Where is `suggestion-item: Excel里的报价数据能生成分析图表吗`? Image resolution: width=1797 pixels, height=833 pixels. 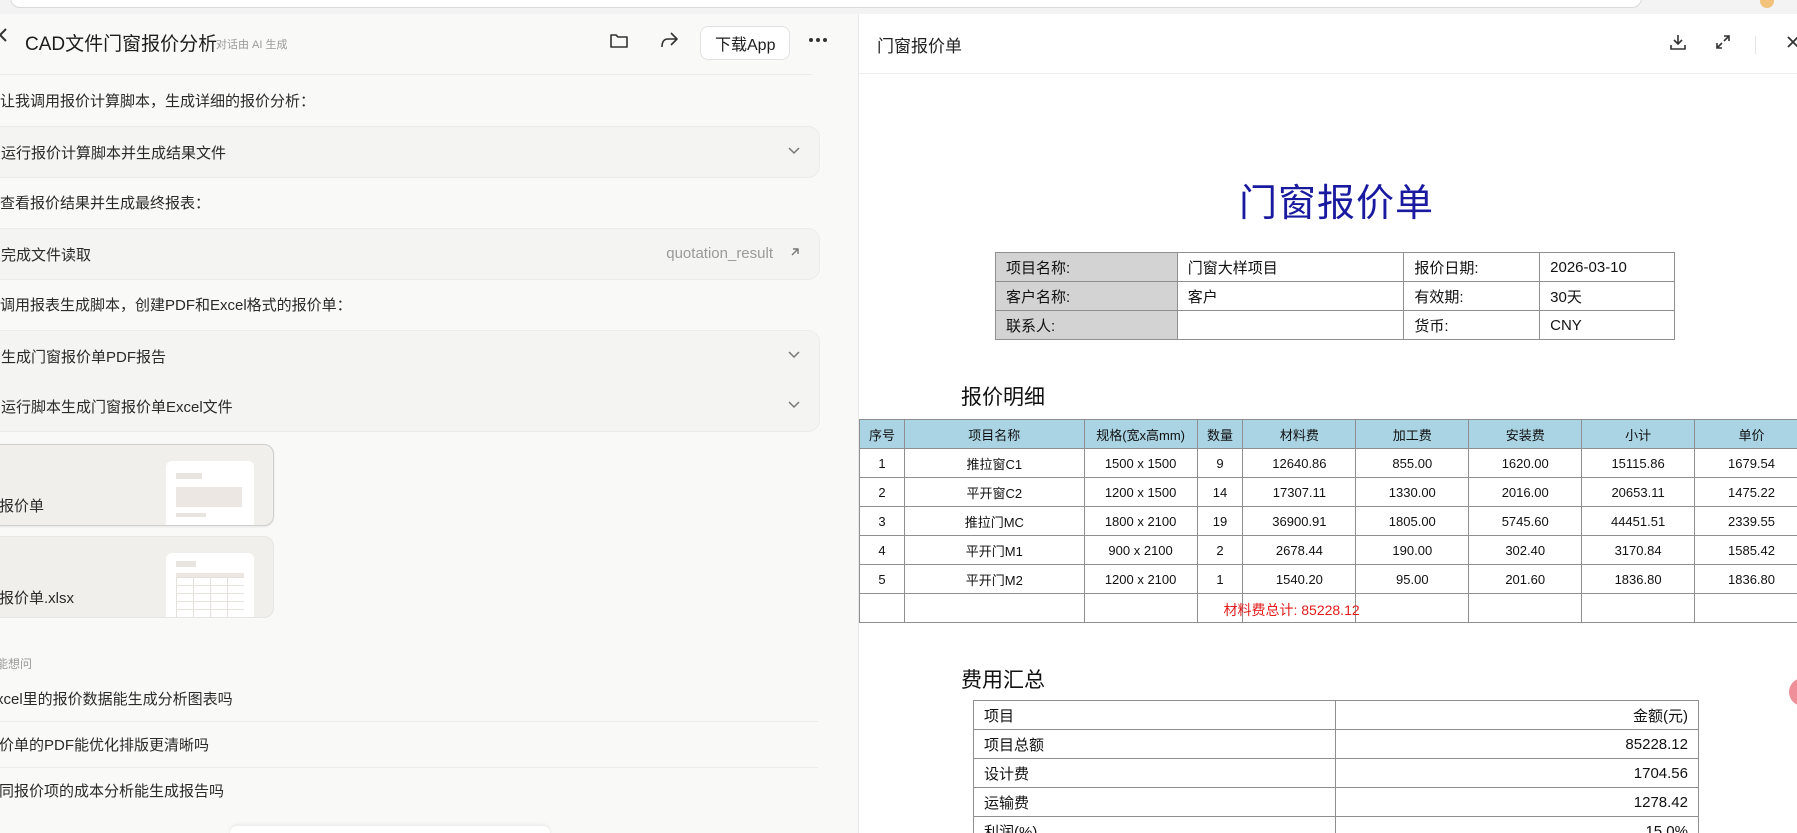 suggestion-item: Excel里的报价数据能生成分析图表吗 is located at coordinates (402, 698).